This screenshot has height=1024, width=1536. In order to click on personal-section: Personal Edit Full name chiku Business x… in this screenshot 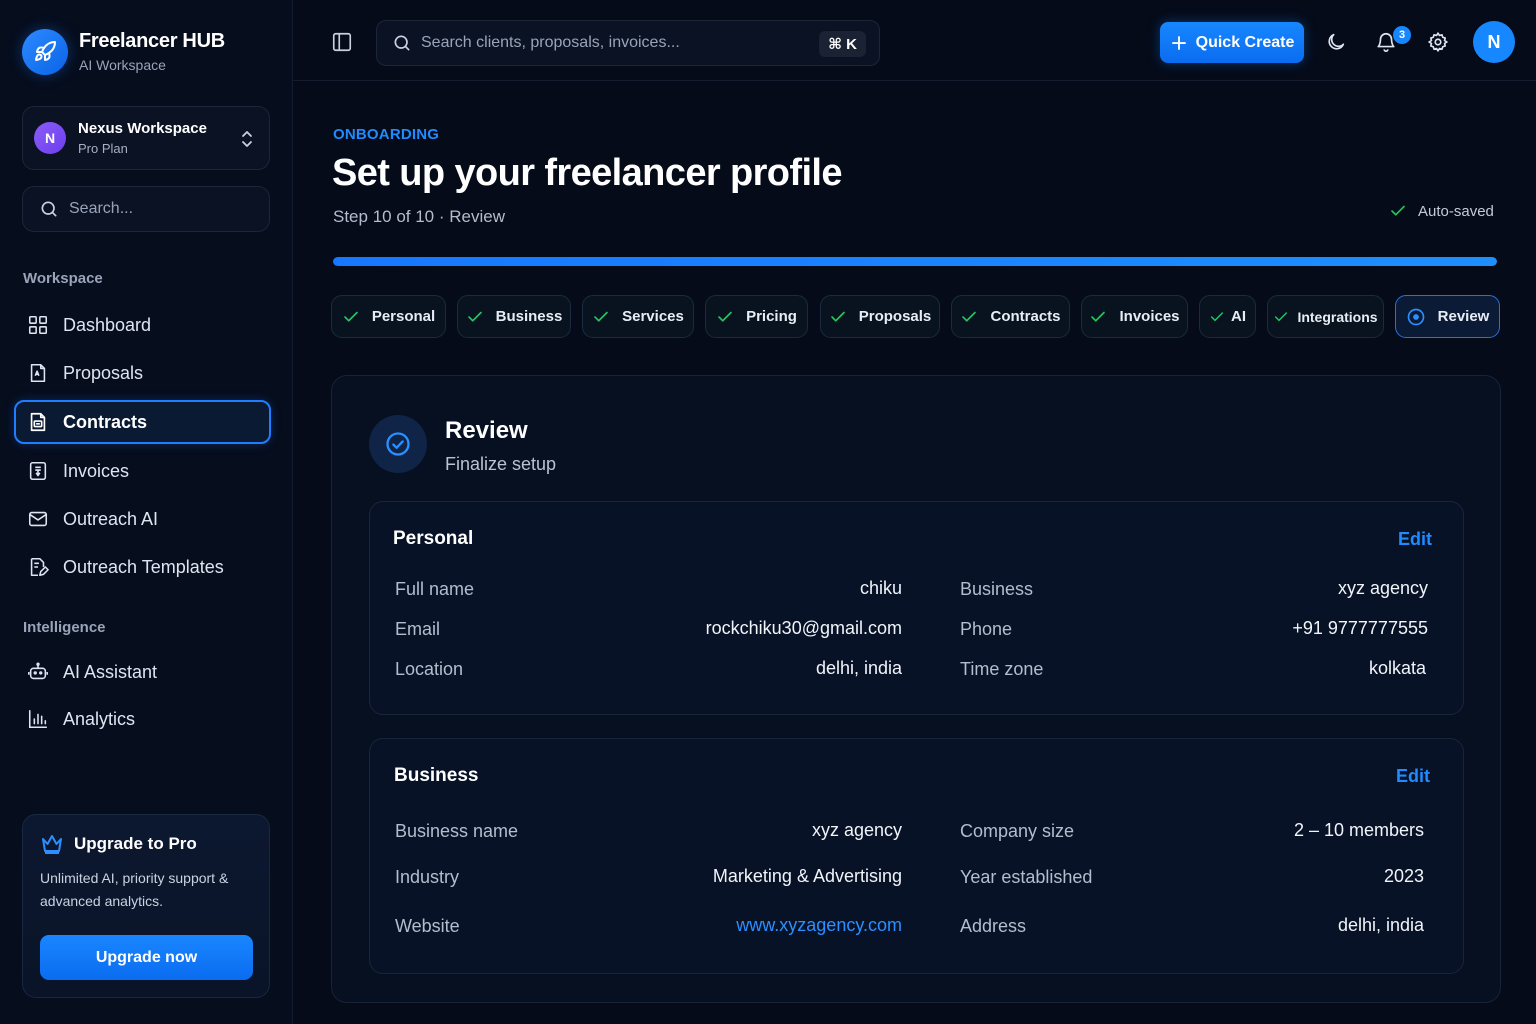, I will do `click(916, 608)`.